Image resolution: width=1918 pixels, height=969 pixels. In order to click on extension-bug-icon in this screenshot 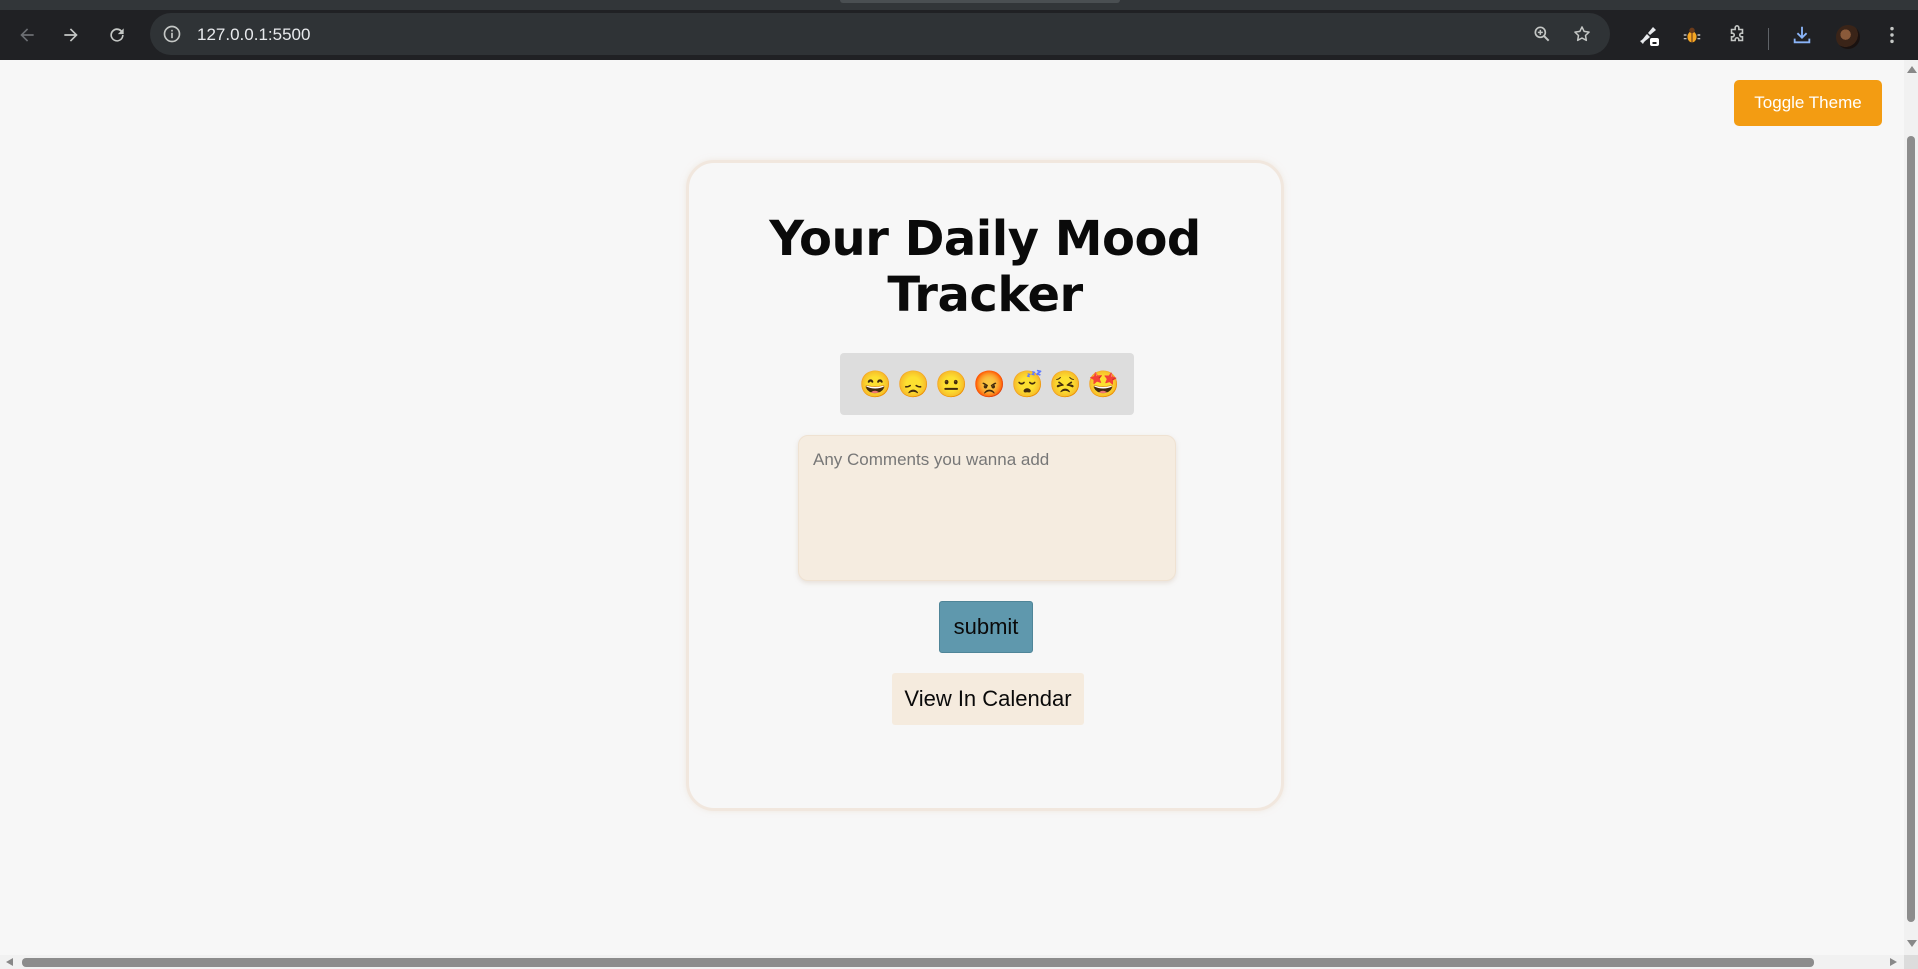, I will do `click(1692, 35)`.